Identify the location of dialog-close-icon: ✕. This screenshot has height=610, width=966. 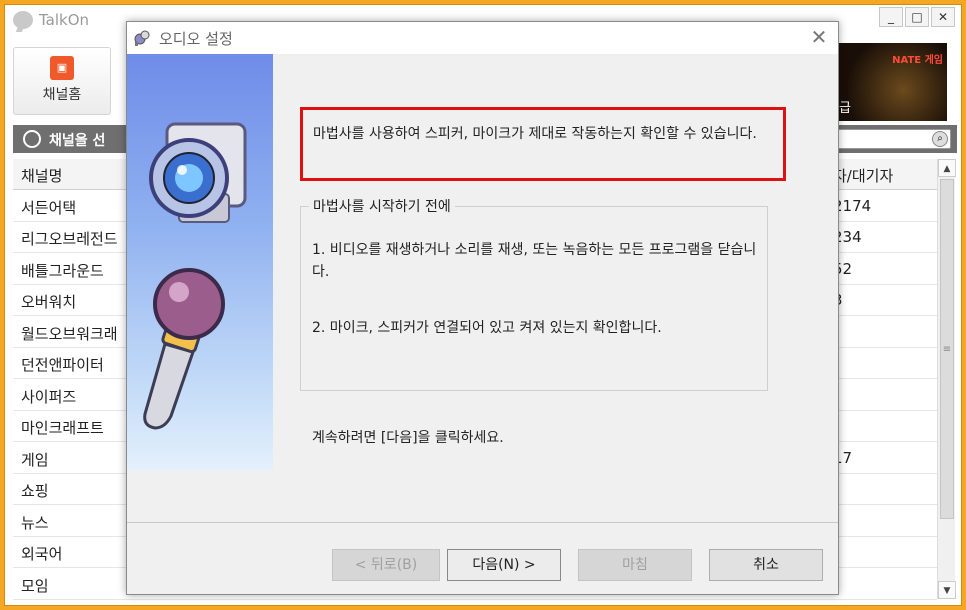
(819, 37).